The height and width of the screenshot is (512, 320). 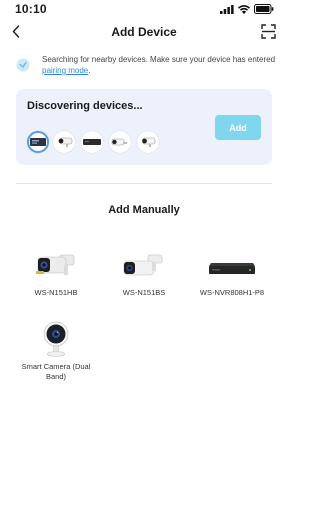 I want to click on add-manually-title: Add Manually, so click(x=144, y=210).